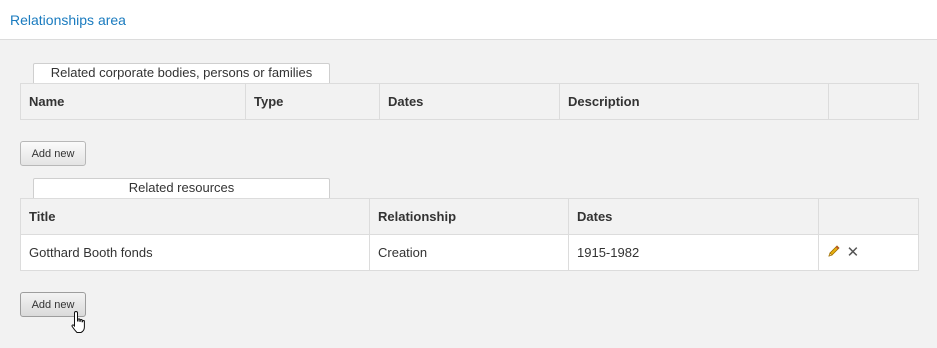 The width and height of the screenshot is (937, 348). Describe the element at coordinates (181, 188) in the screenshot. I see `tab-related-resources: Related resources` at that location.